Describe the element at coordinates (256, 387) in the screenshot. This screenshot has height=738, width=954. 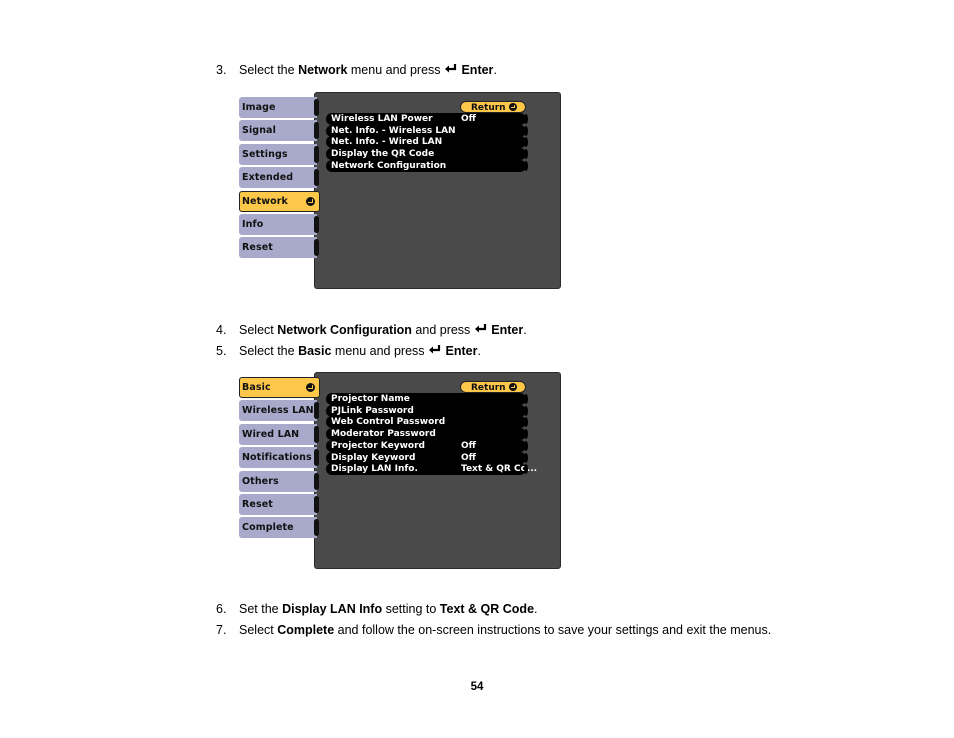
I see `tab-label: Basic` at that location.